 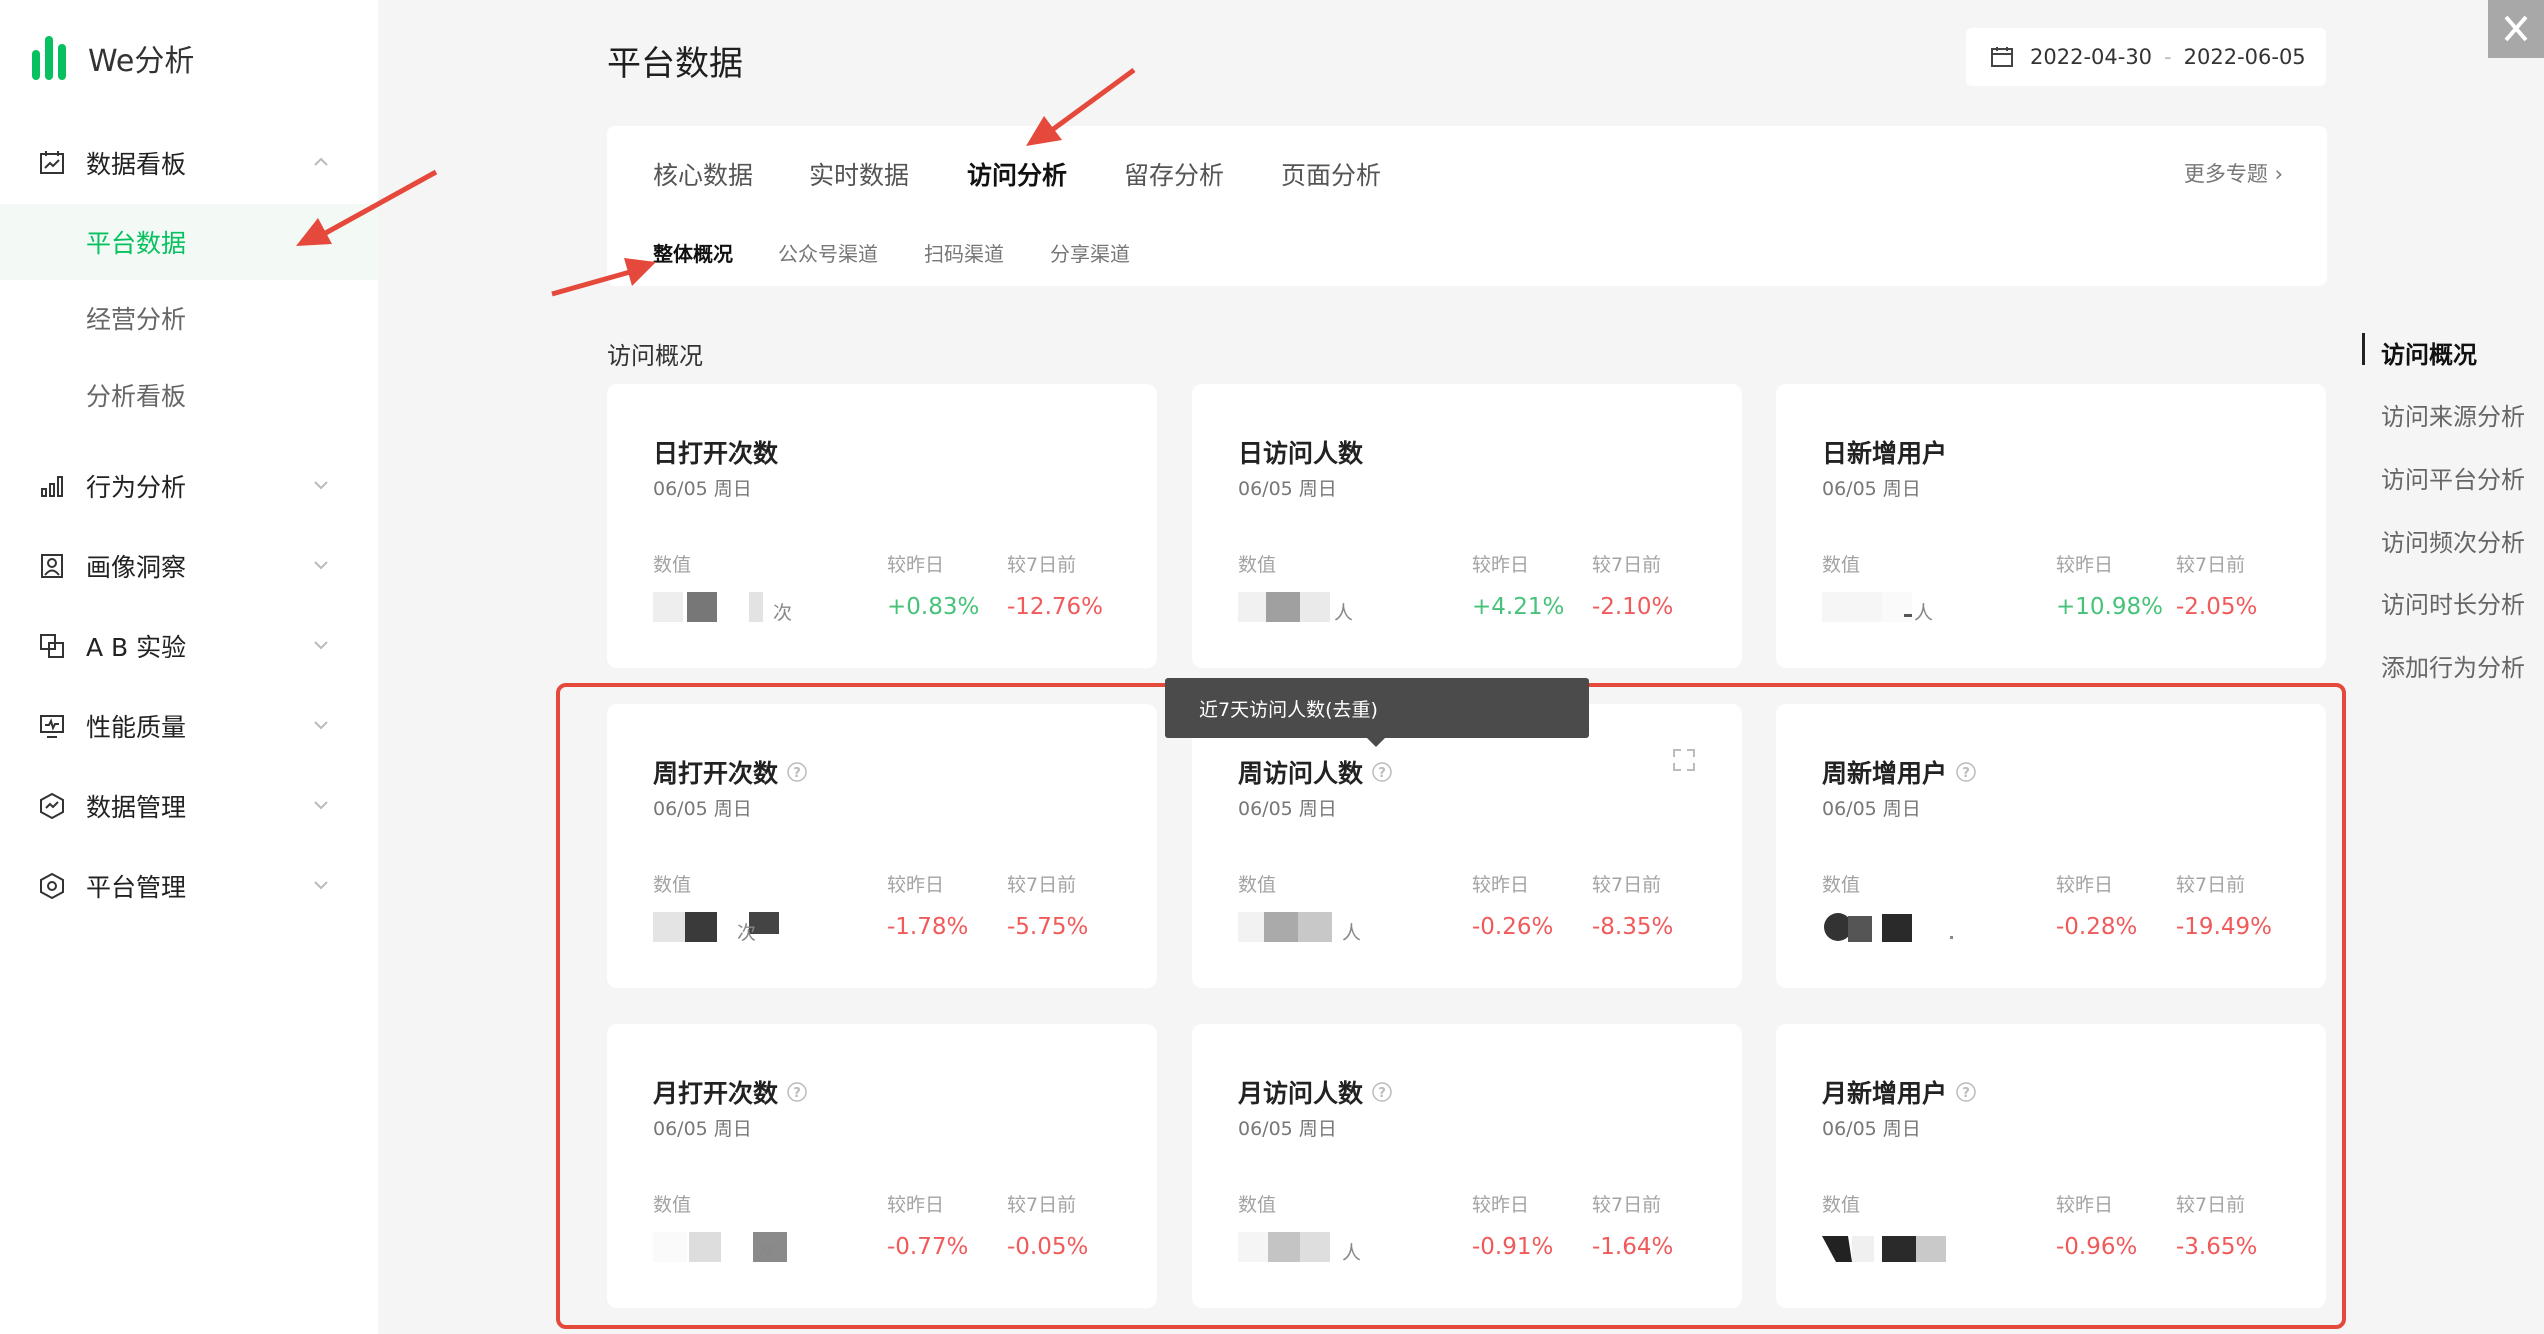 What do you see at coordinates (2453, 665) in the screenshot?
I see `anchor-add-behavior: 添加行为分析` at bounding box center [2453, 665].